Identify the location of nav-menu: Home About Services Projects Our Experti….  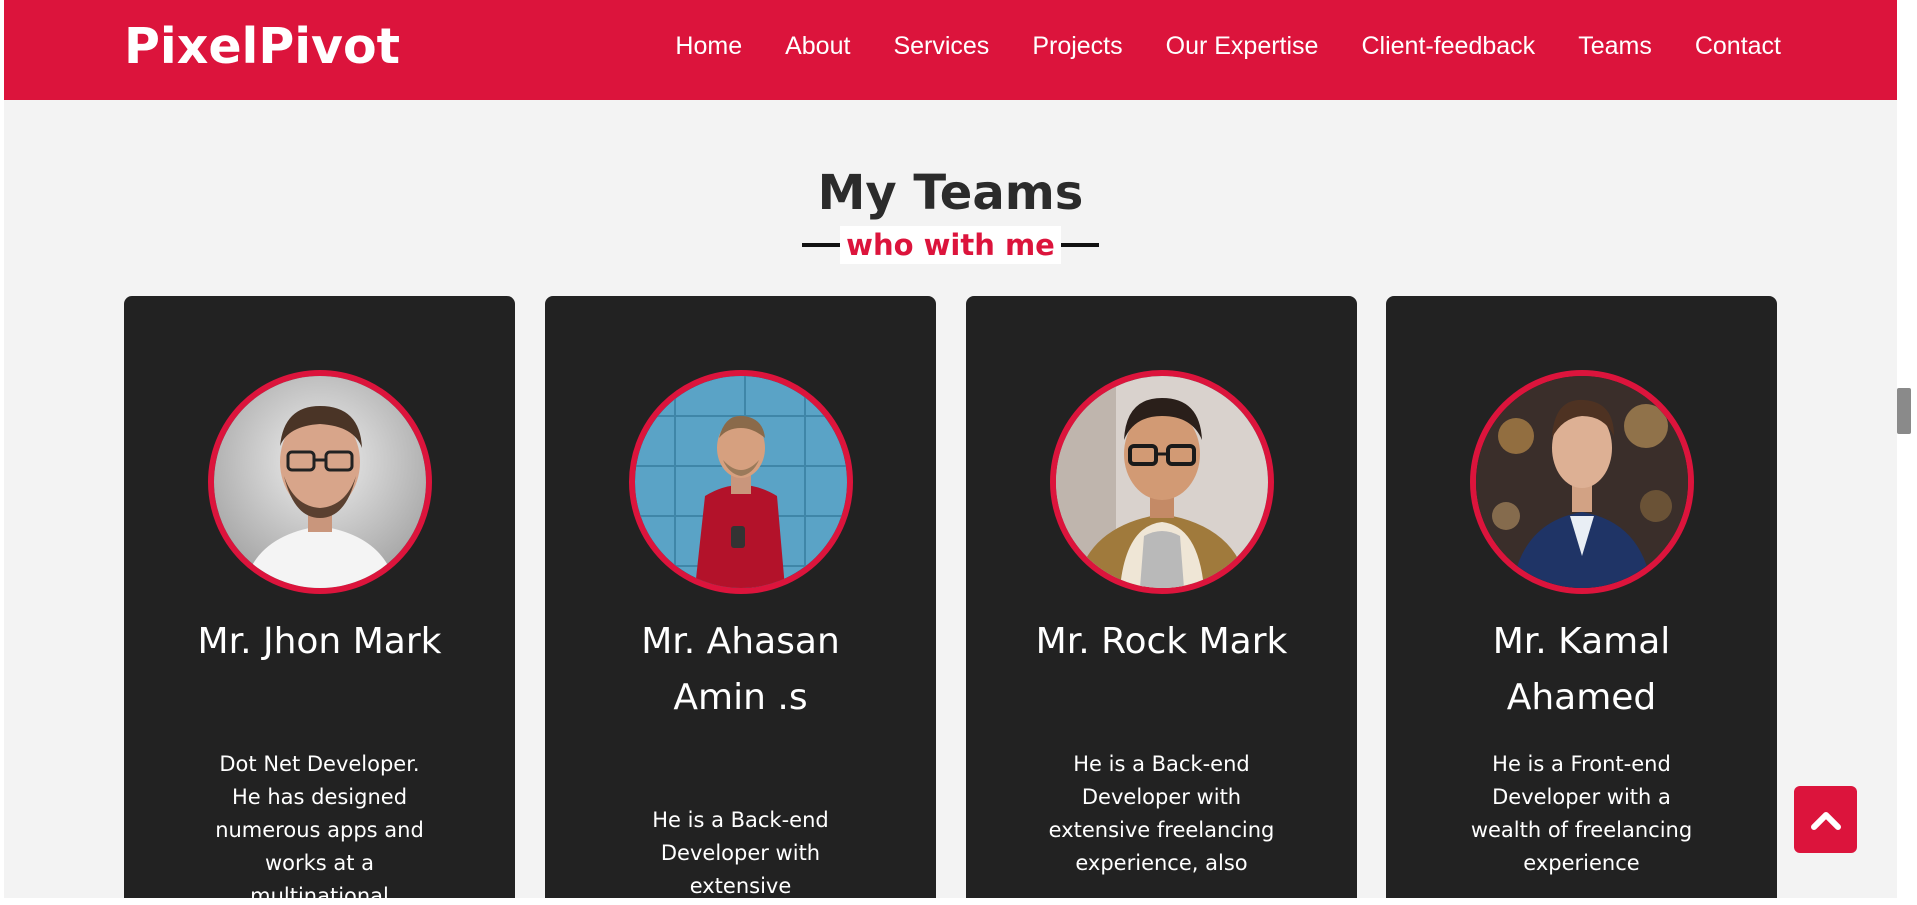
(1206, 46).